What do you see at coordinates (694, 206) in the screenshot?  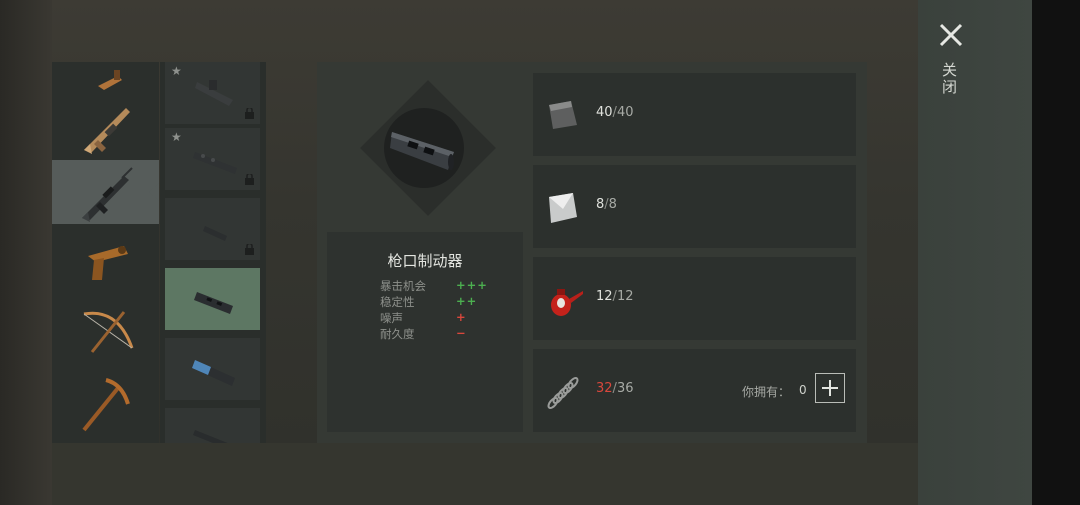 I see `material-row-steel-sheet: 8/8` at bounding box center [694, 206].